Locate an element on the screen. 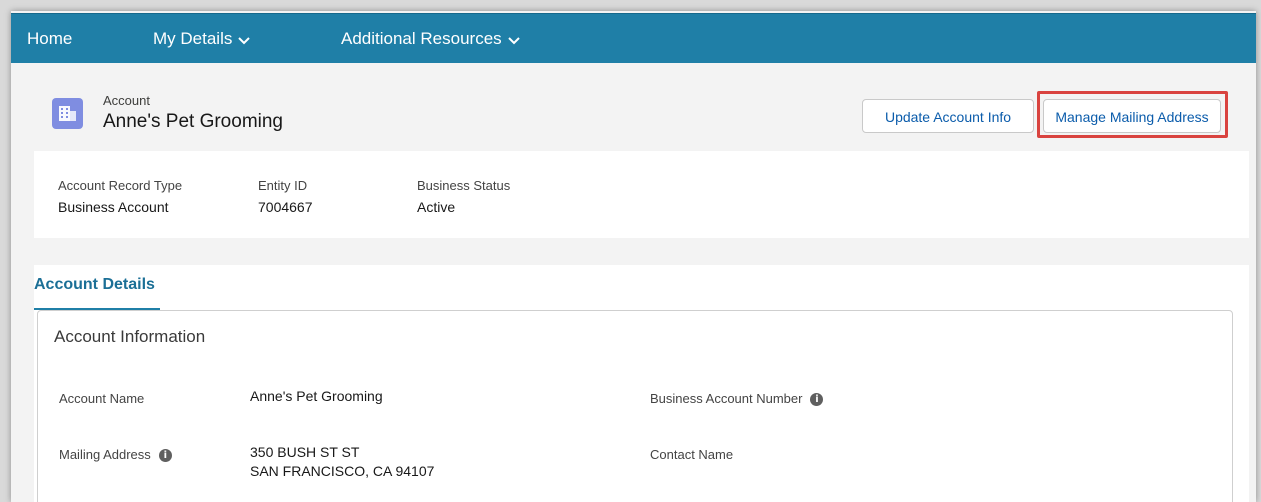  mailing-address-line2: SAN FRANCISCO, CA 94107 is located at coordinates (342, 471).